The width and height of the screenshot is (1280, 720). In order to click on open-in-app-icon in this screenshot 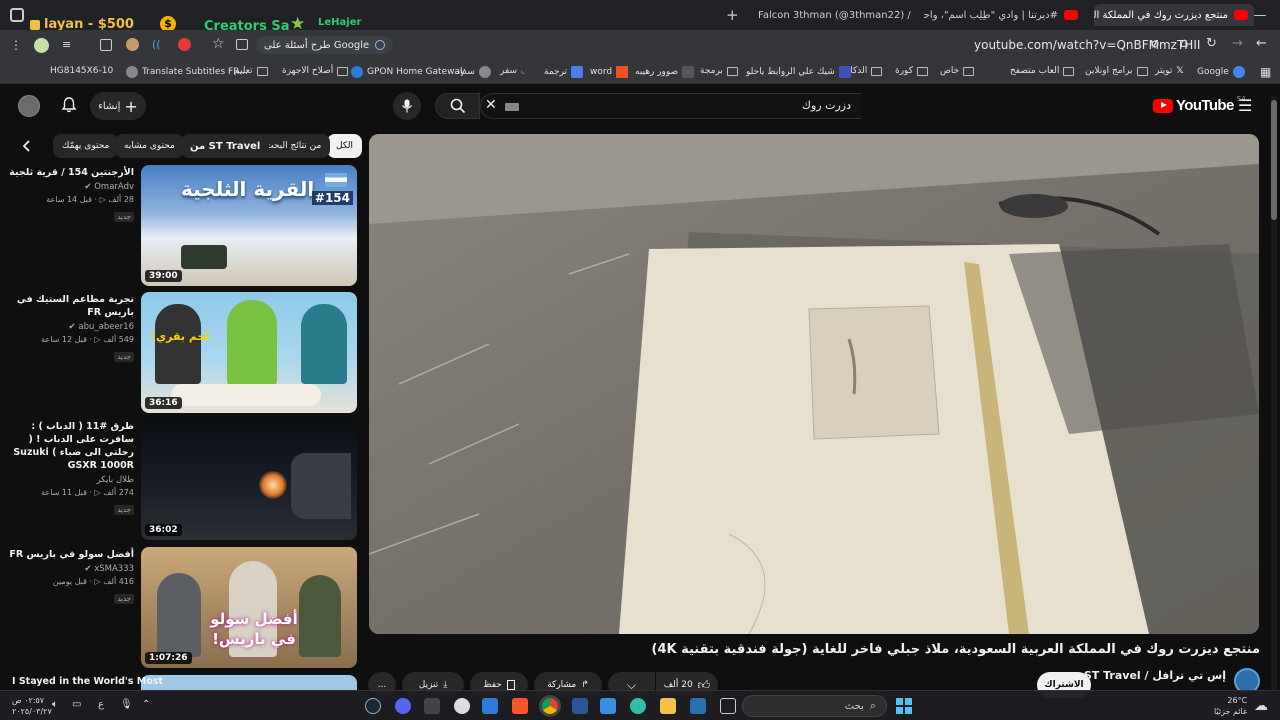, I will do `click(242, 44)`.